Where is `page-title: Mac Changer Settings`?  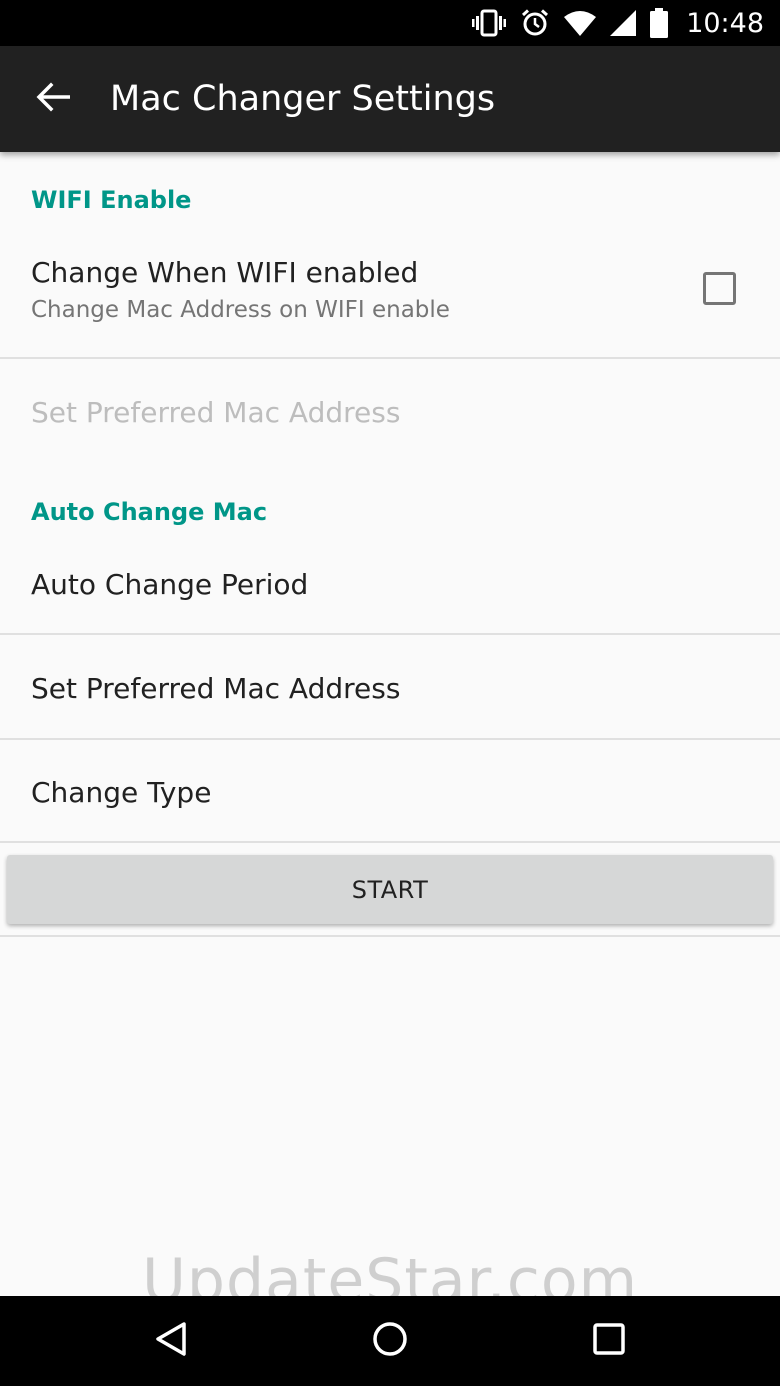 page-title: Mac Changer Settings is located at coordinates (303, 99).